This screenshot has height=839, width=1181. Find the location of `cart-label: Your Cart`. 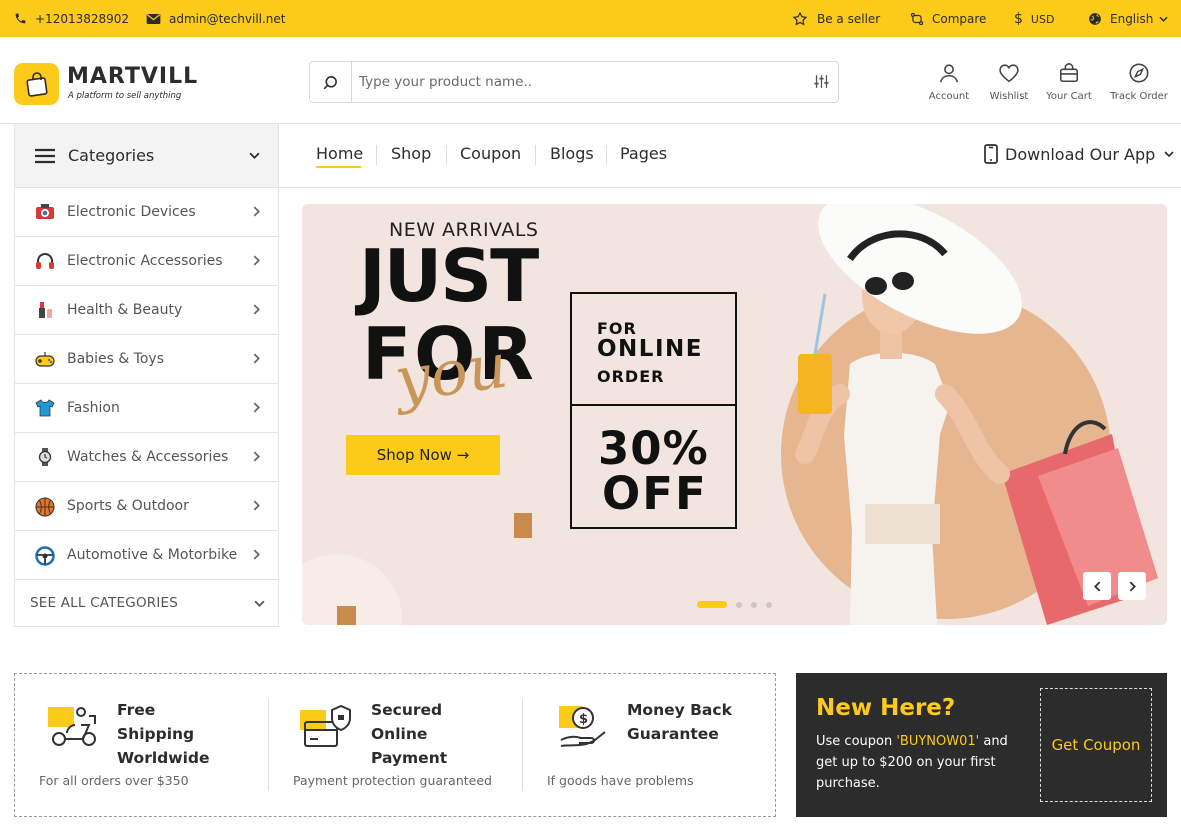

cart-label: Your Cart is located at coordinates (1069, 96).